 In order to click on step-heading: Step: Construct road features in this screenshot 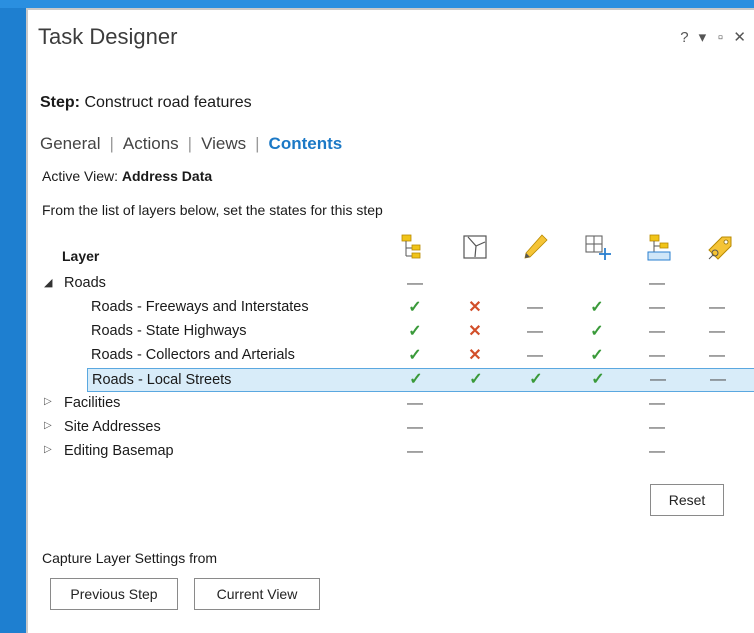, I will do `click(146, 103)`.